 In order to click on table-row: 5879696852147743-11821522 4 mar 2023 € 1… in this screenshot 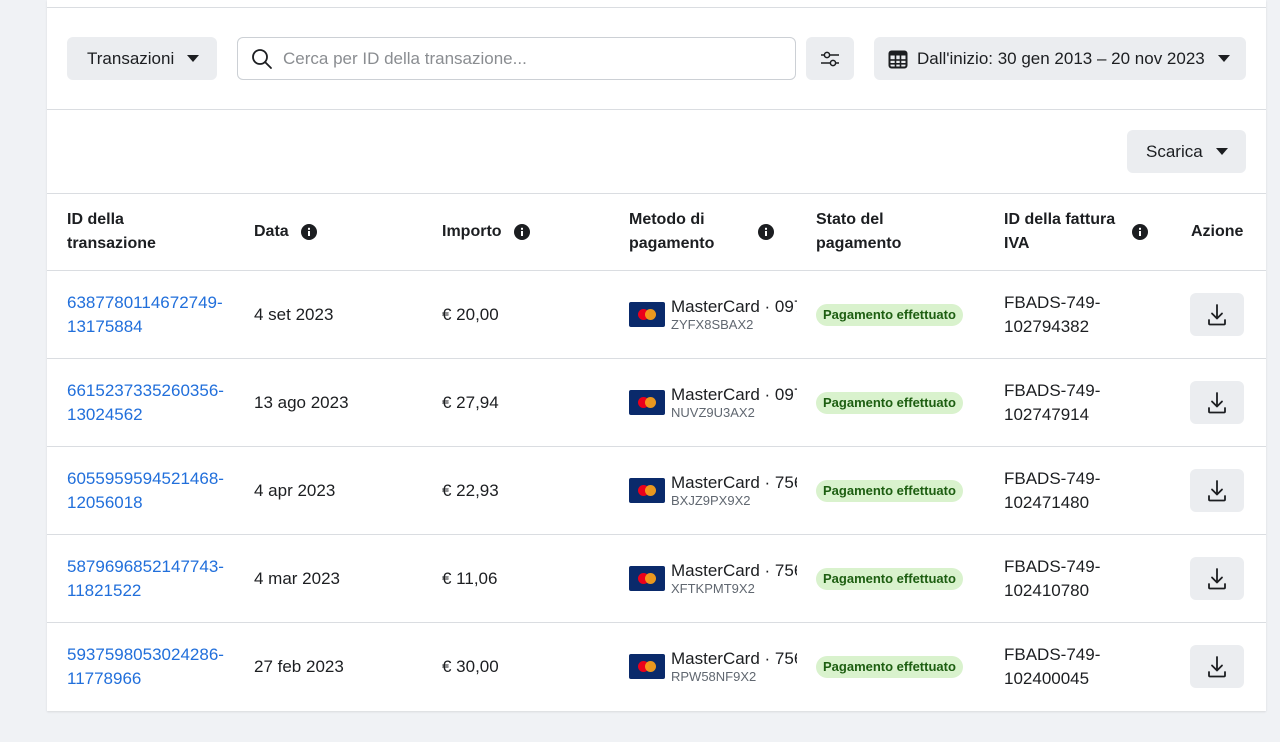, I will do `click(656, 578)`.